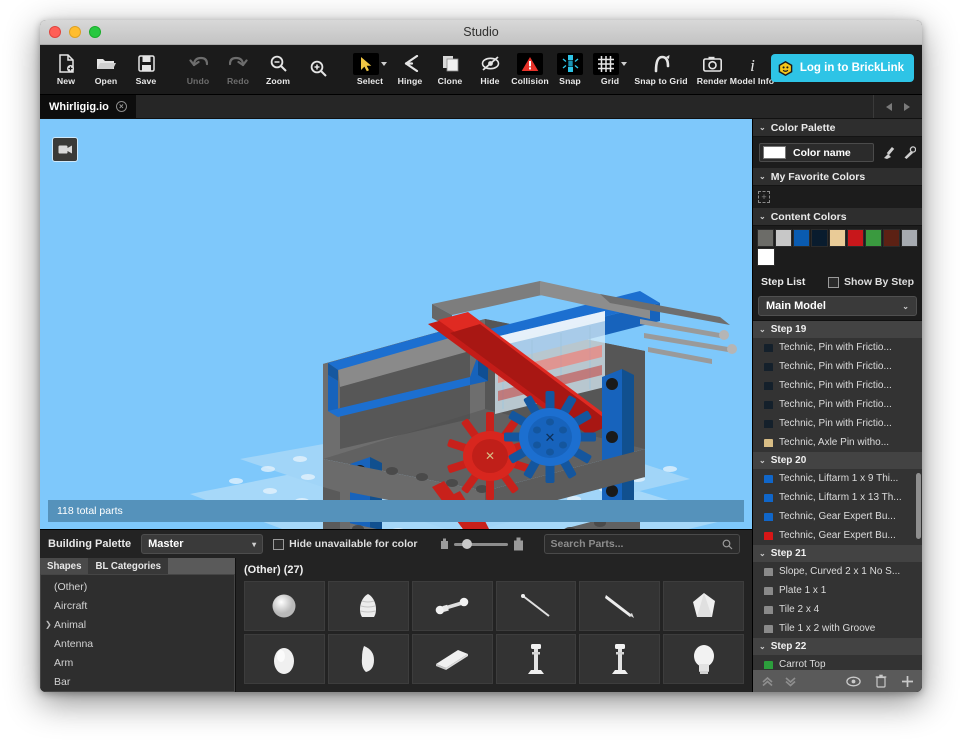  Describe the element at coordinates (530, 70) in the screenshot. I see `toolbar-button-collision: Collision` at that location.